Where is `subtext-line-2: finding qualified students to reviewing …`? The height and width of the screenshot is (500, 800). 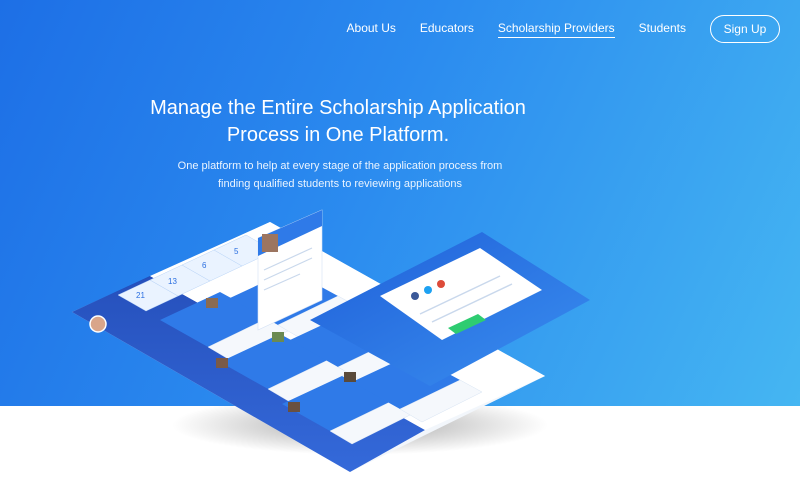
subtext-line-2: finding qualified students to reviewing … is located at coordinates (340, 184).